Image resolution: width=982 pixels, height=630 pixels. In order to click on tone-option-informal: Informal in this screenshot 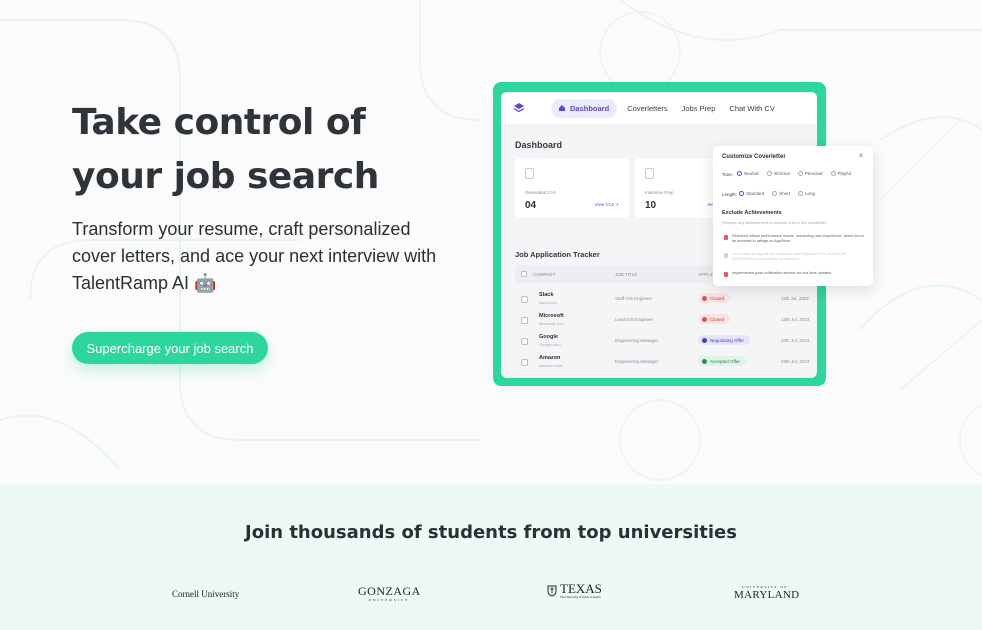, I will do `click(778, 173)`.